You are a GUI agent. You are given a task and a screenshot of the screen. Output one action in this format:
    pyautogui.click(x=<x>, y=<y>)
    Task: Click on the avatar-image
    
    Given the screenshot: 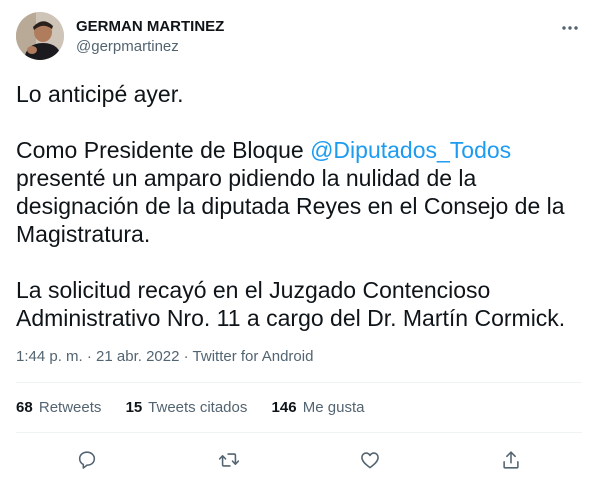 What is the action you would take?
    pyautogui.click(x=40, y=36)
    